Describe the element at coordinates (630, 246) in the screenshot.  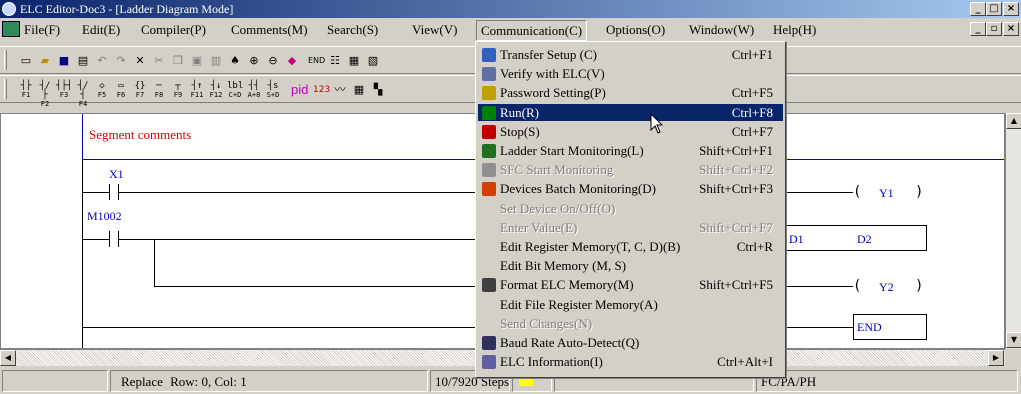
I see `menu-item-edit-register-memory: Edit Register Memory(T, C, D)(B) Ctrl+R` at that location.